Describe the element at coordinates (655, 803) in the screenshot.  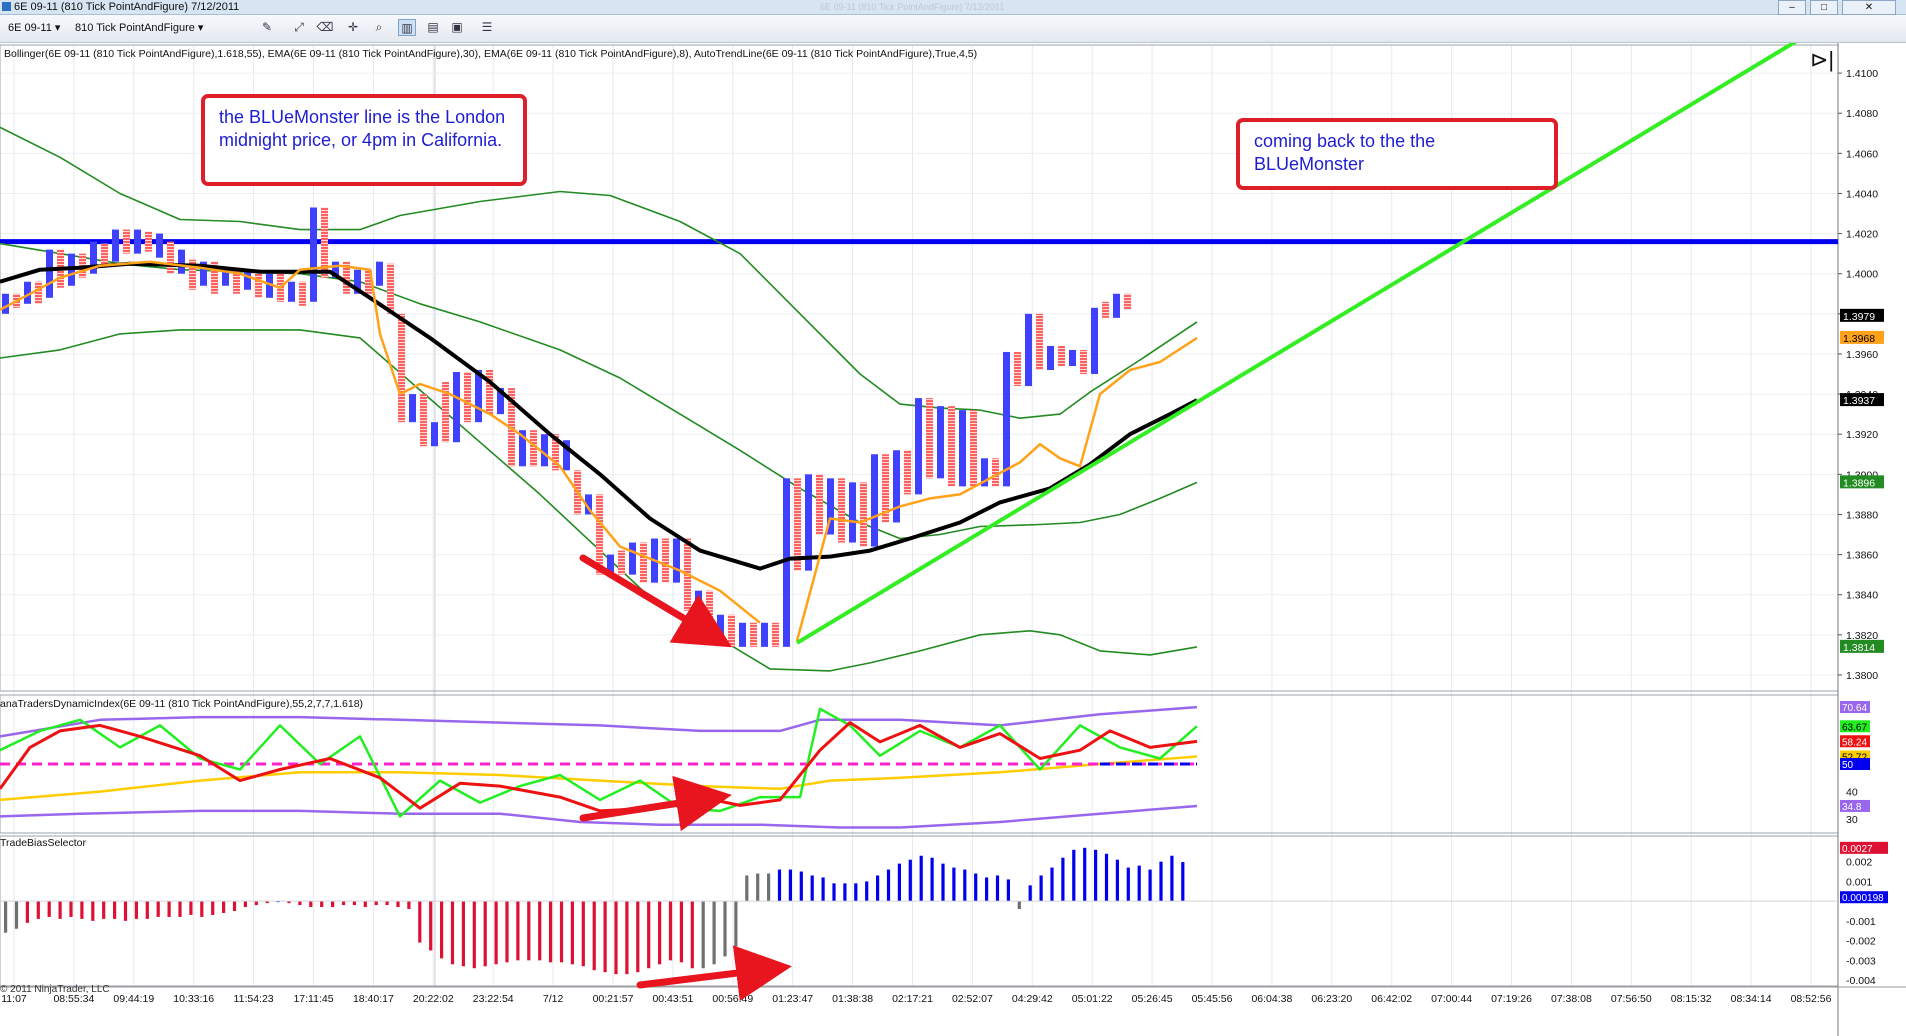
I see `red-arrow` at that location.